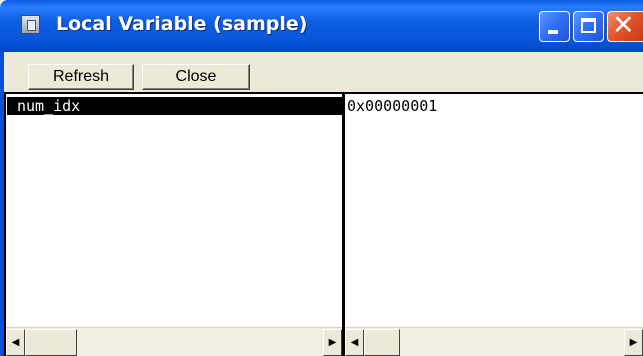 This screenshot has height=356, width=643. Describe the element at coordinates (182, 24) in the screenshot. I see `window-title: Local Variable (sample)` at that location.